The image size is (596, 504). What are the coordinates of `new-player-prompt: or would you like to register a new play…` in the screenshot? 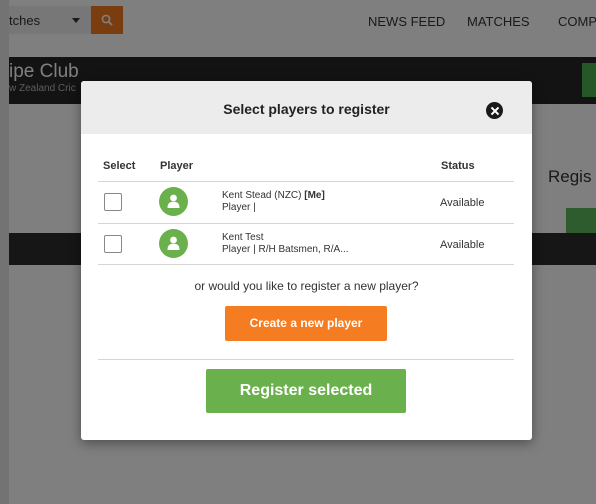 It's located at (306, 286).